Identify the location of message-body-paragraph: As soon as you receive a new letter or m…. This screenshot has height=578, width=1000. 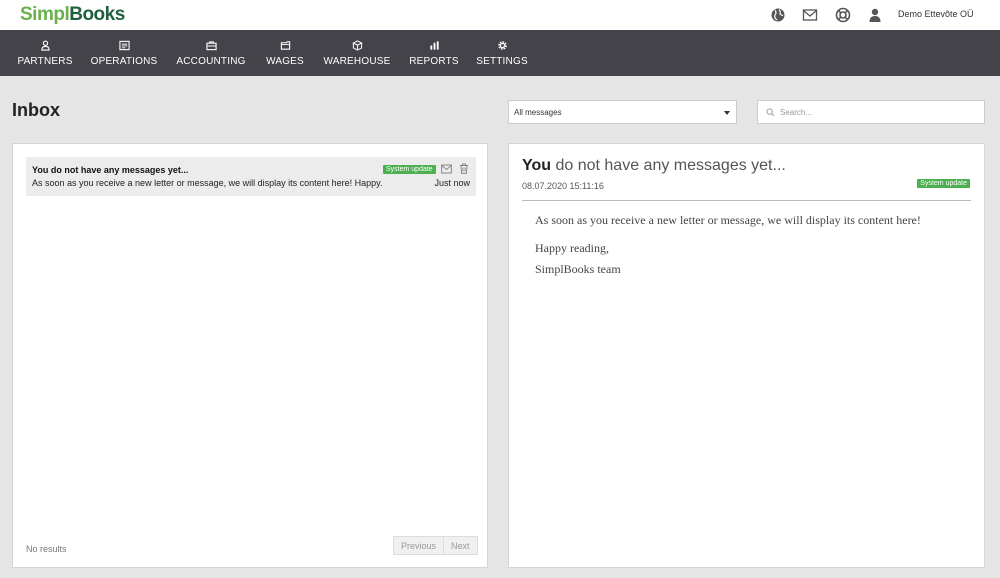
(728, 220).